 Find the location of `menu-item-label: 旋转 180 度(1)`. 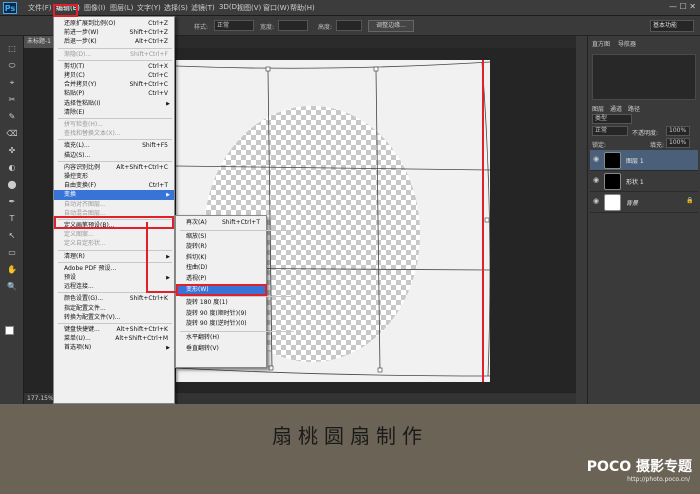

menu-item-label: 旋转 180 度(1) is located at coordinates (207, 303).